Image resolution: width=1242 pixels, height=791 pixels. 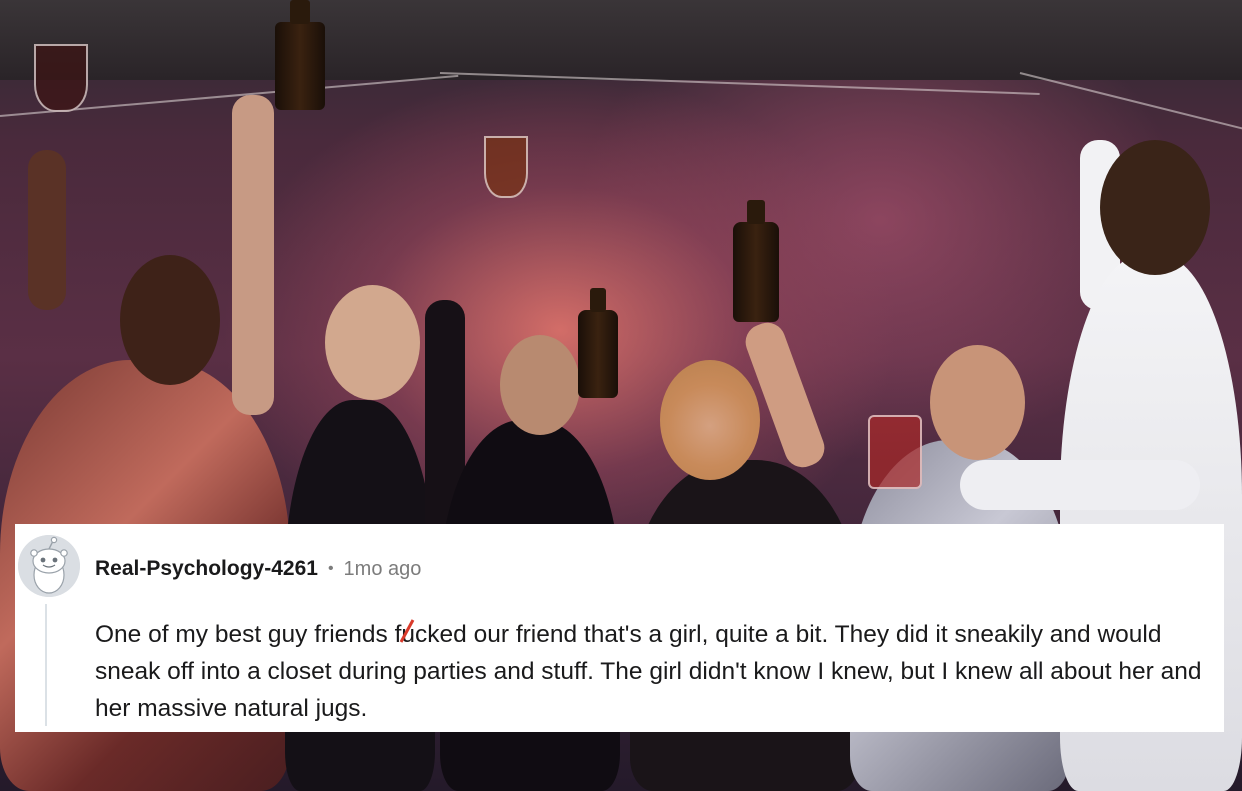 I want to click on comment-timestamp: 1mo ago, so click(x=383, y=569).